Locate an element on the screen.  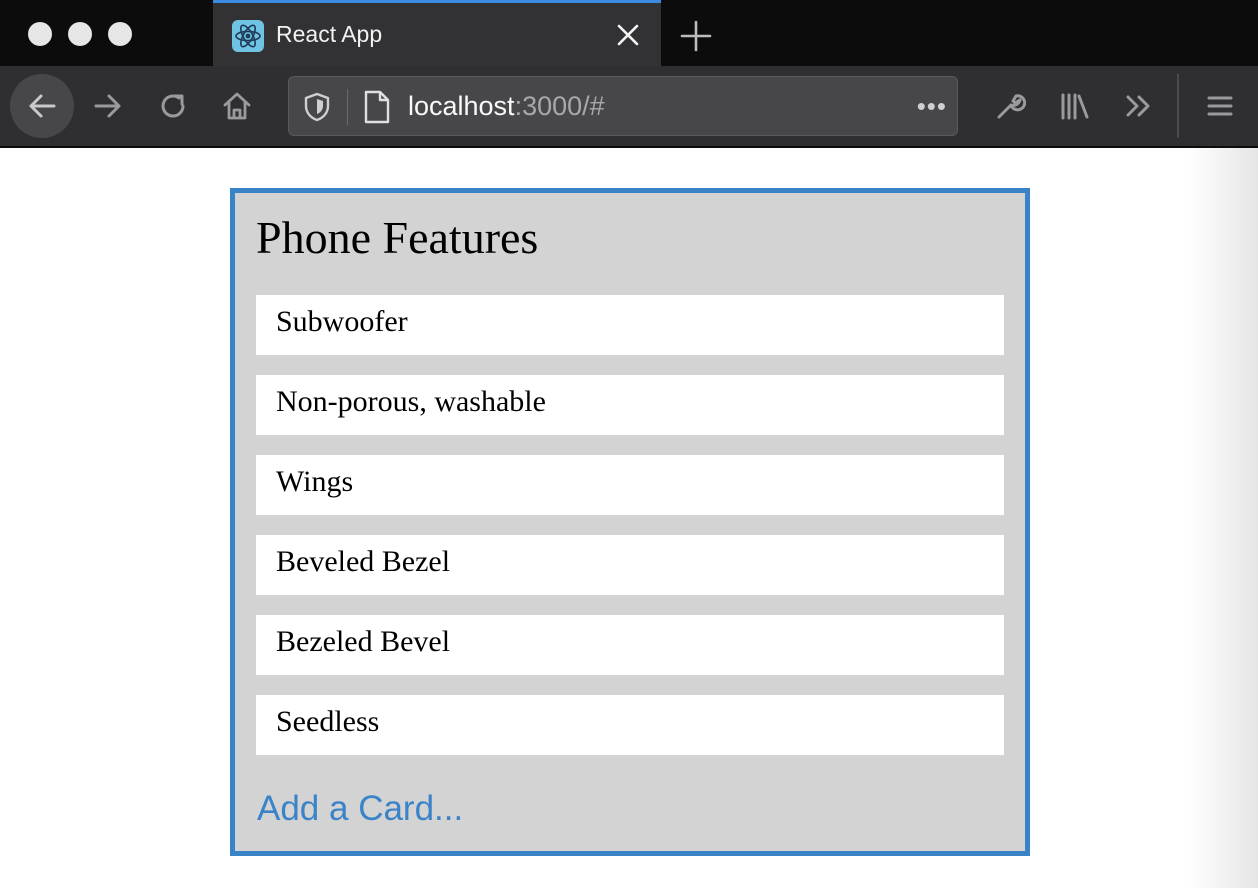
address-bar: localhost:3000/# ••• is located at coordinates (623, 106).